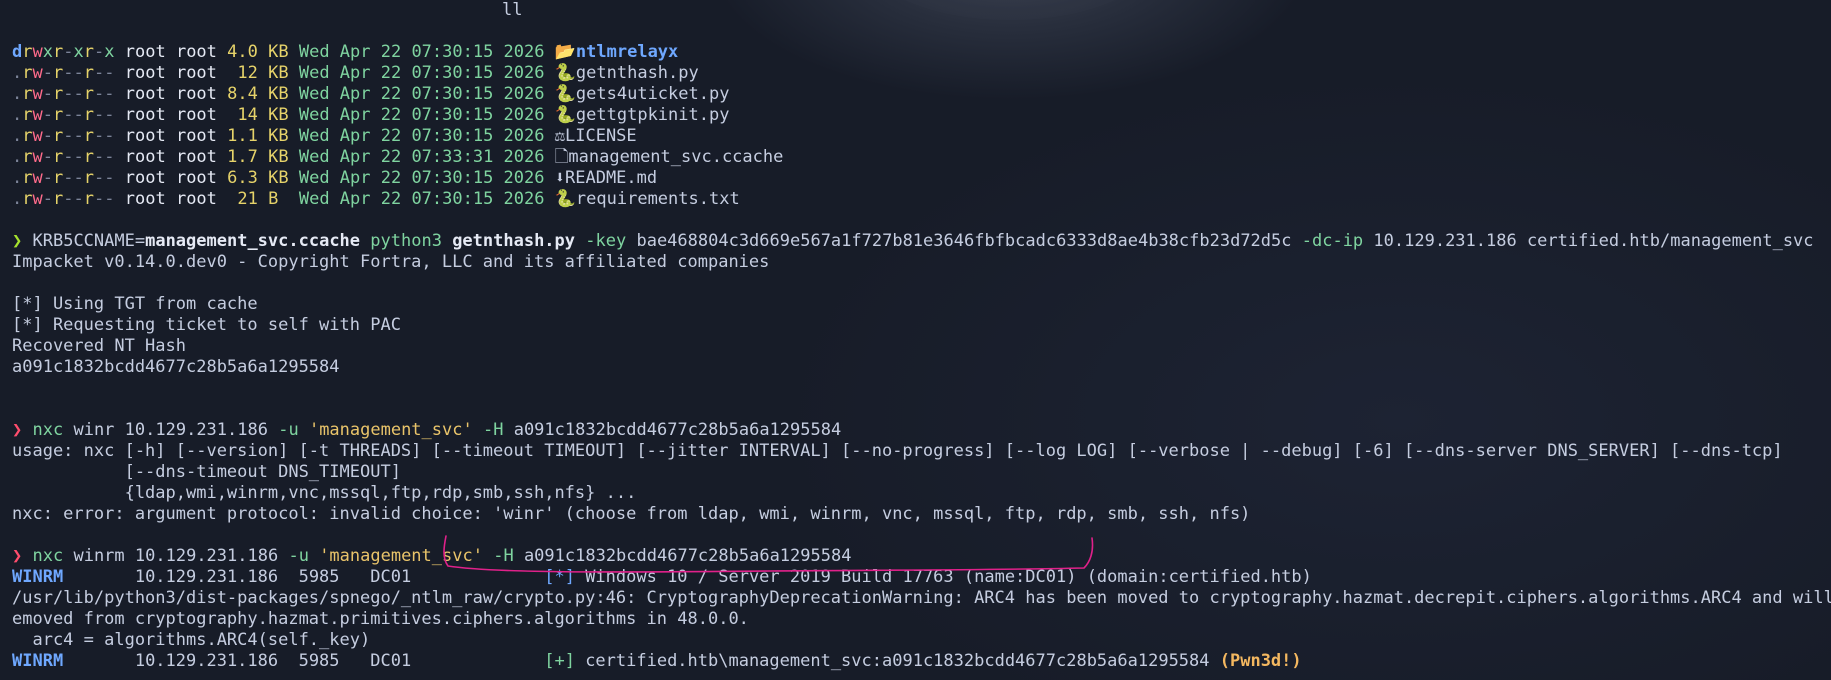  What do you see at coordinates (421, 157) in the screenshot?
I see `modified-date: Wed Apr 22 07:33:31 2026` at bounding box center [421, 157].